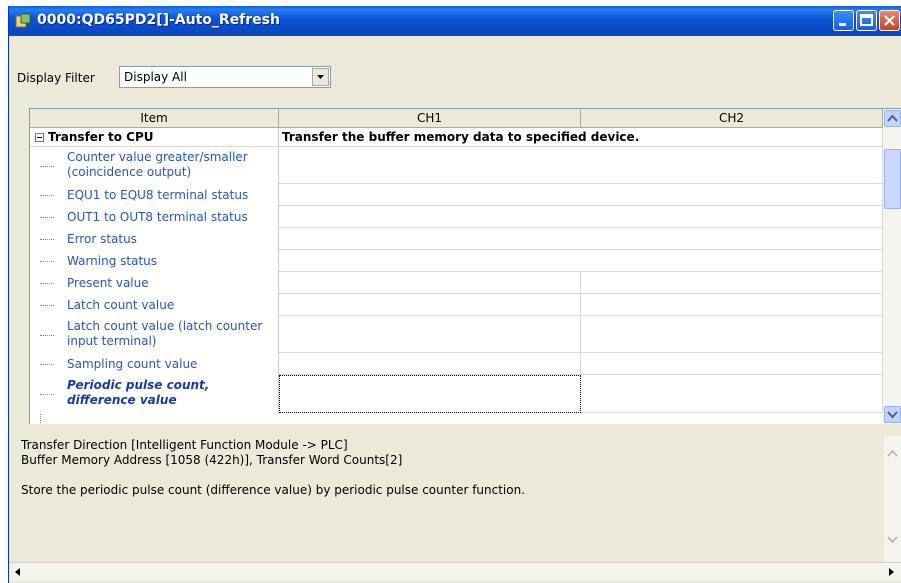 The image size is (901, 583). Describe the element at coordinates (122, 400) in the screenshot. I see `item-label-line: difference value` at that location.